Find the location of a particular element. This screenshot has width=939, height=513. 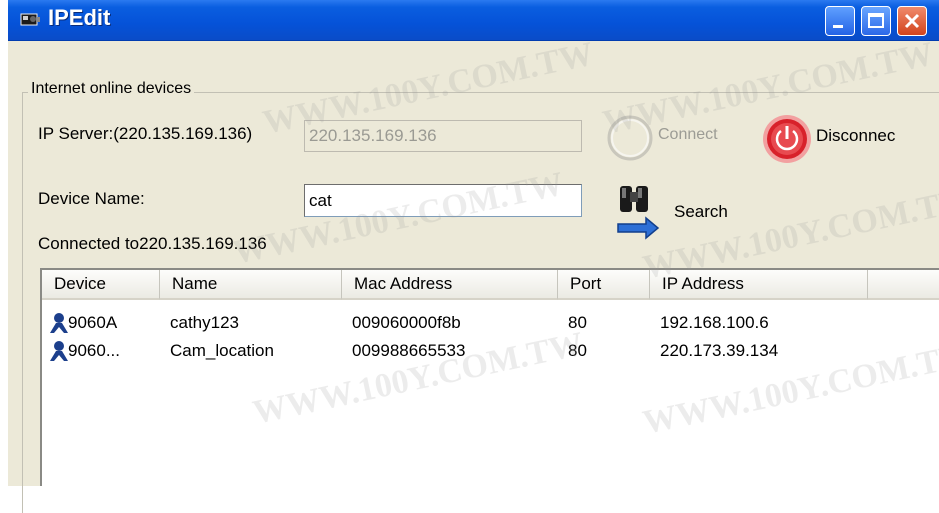

disconnect-label: Disconnec is located at coordinates (856, 135).